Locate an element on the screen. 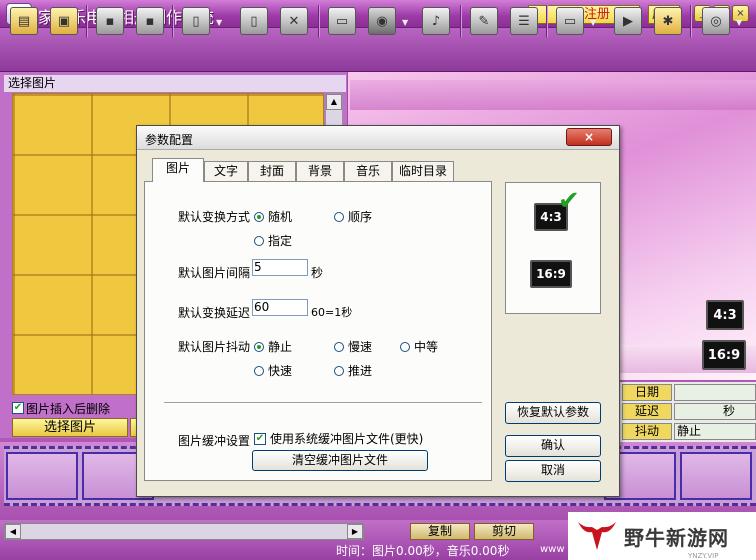  delay-unit: 60=1秒 is located at coordinates (332, 312).